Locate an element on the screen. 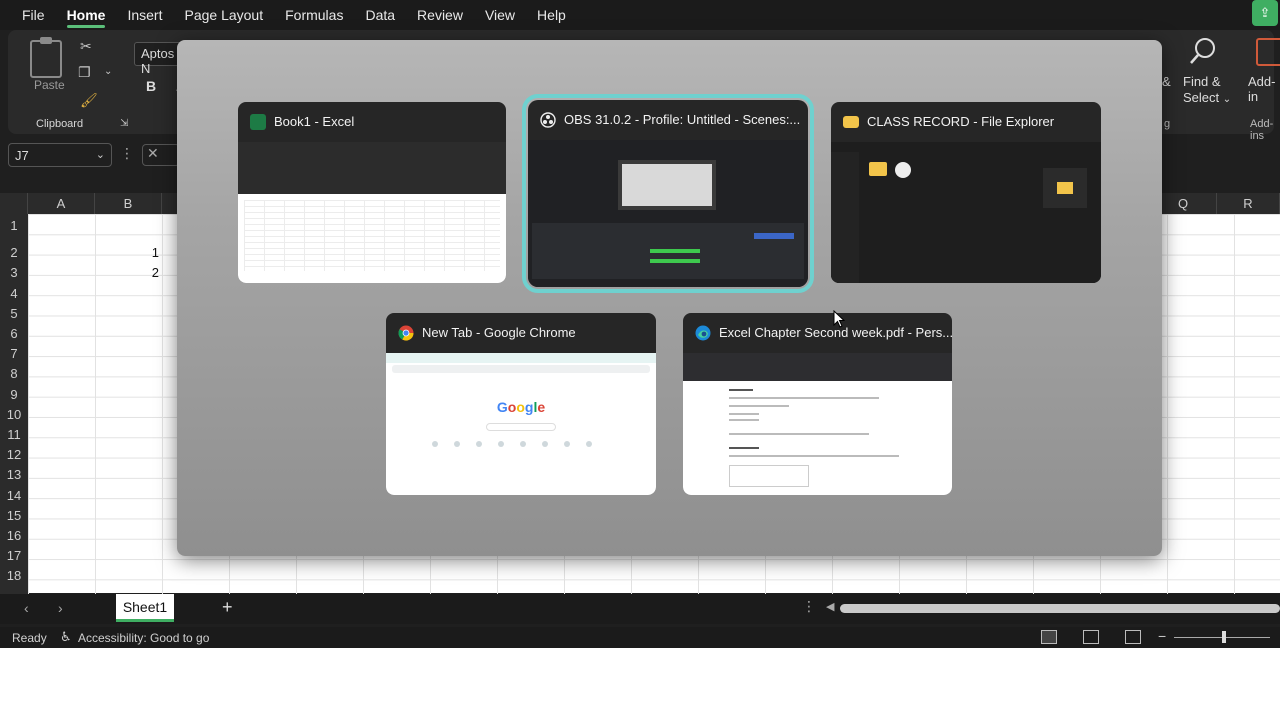  thumbnail-heading is located at coordinates (741, 390).